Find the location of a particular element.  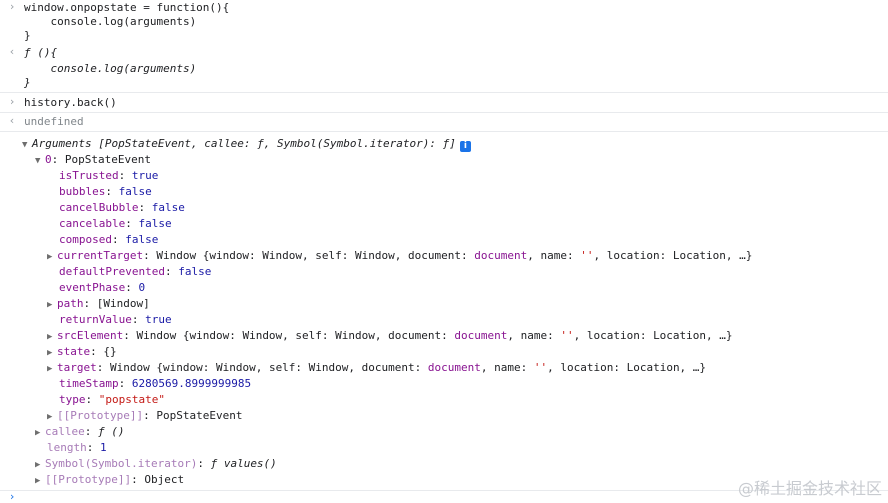

prompt-chevron-icon: › is located at coordinates (12, 496).